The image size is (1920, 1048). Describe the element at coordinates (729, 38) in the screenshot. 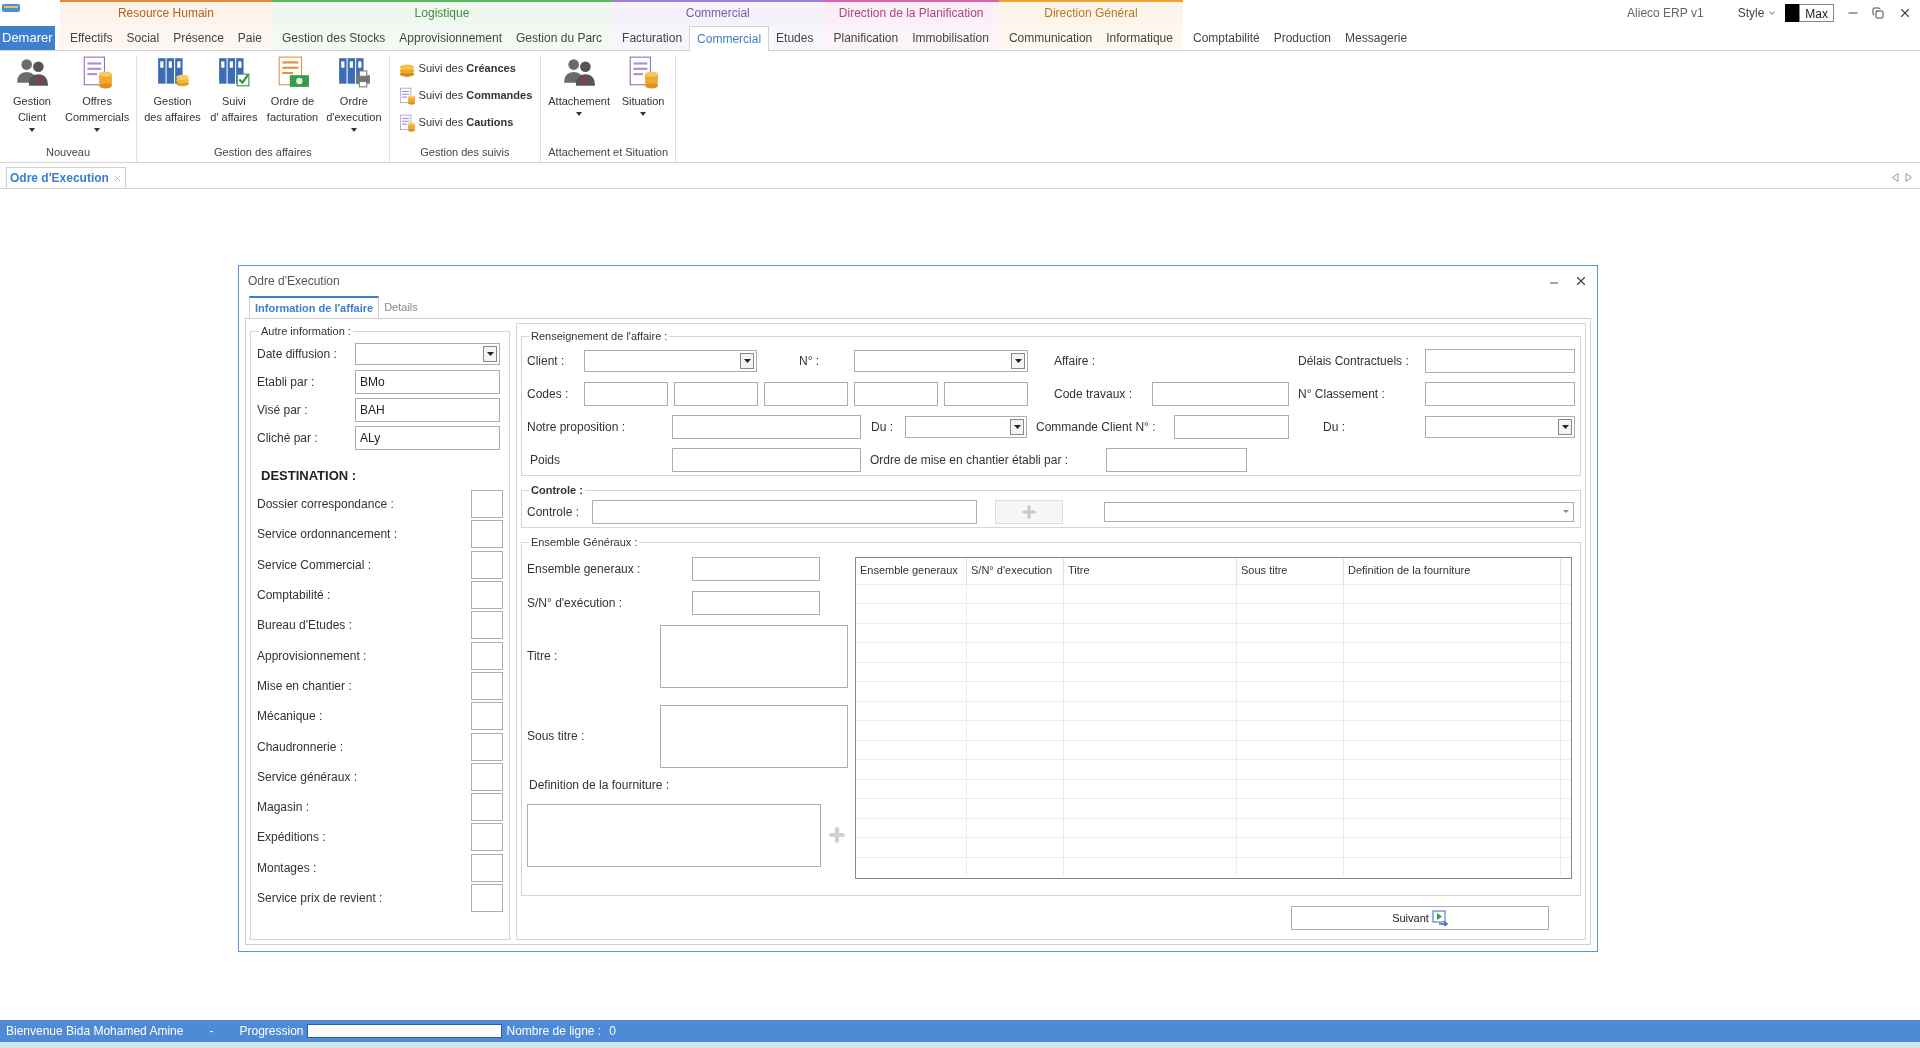

I see `ribbon-tab: Commercial` at that location.